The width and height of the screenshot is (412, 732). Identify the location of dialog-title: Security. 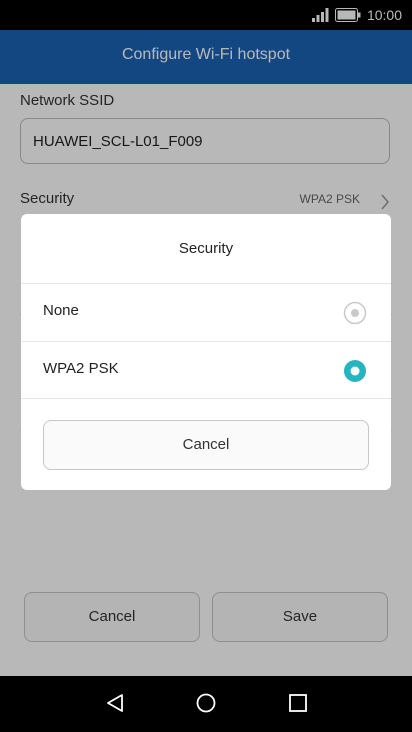
(206, 248).